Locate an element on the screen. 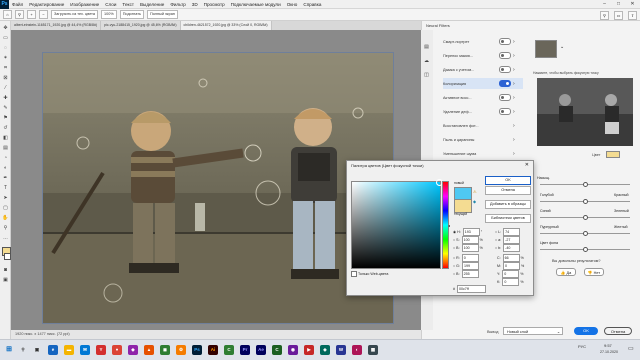 The height and width of the screenshot is (360, 640). radio-r: ○ is located at coordinates (454, 258).